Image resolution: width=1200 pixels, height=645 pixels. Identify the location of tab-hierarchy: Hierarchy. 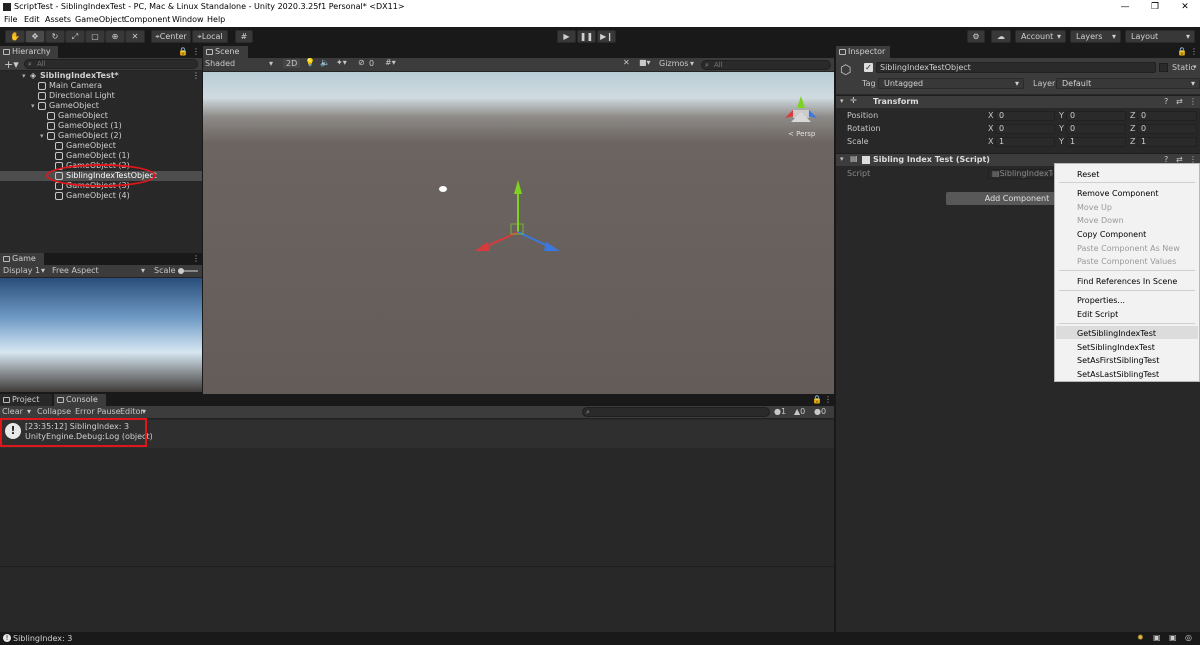
(29, 52).